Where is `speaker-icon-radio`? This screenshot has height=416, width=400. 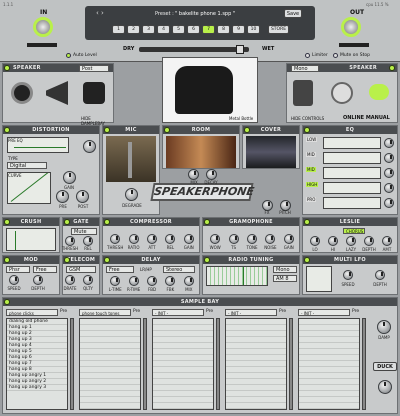
speaker-icon-radio is located at coordinates (303, 93).